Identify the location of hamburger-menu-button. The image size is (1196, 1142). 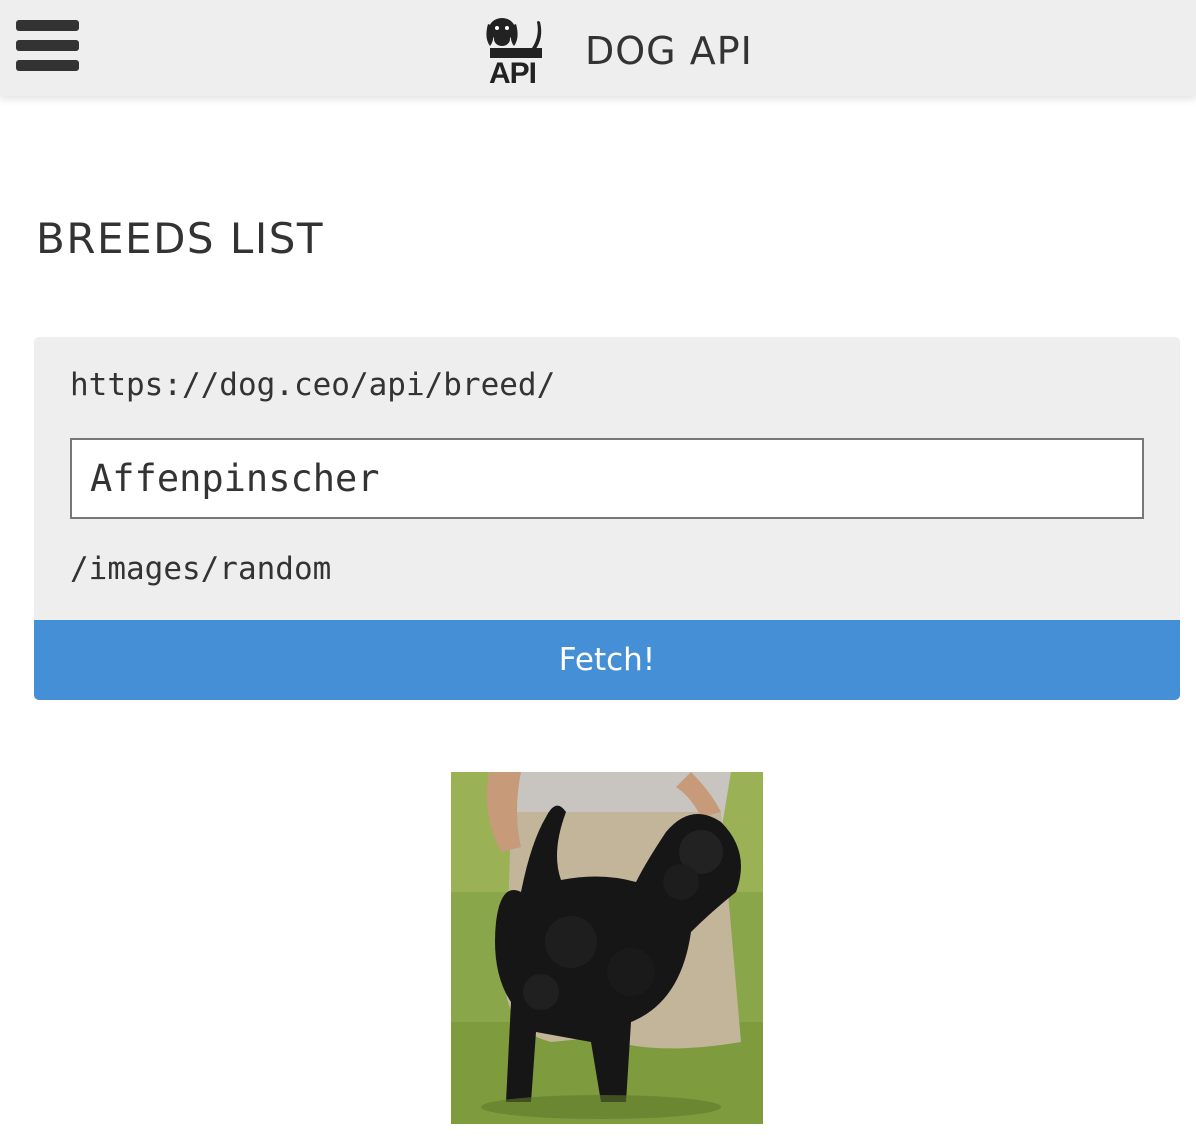
(48, 46).